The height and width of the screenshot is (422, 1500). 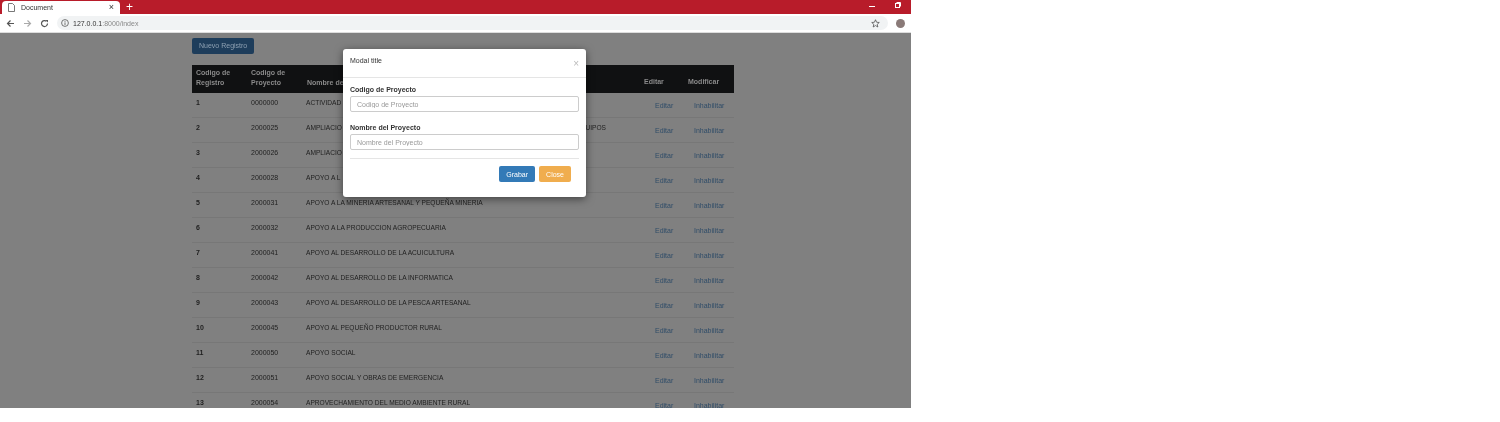 I want to click on back-icon, so click(x=10, y=23).